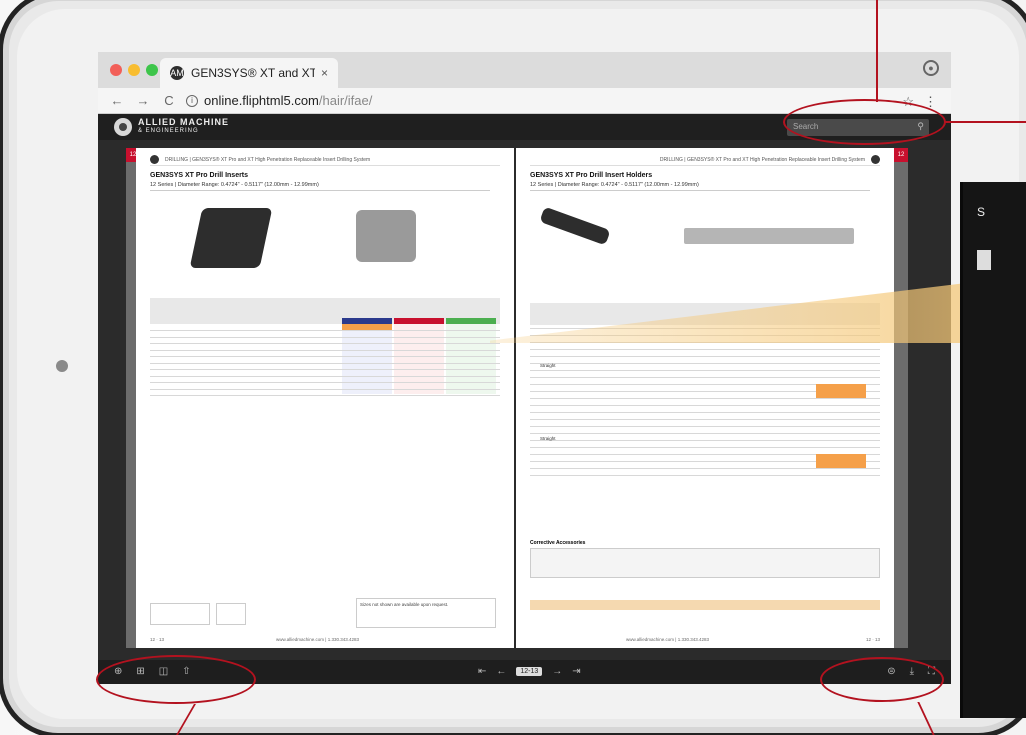  I want to click on forward-icon: →, so click(143, 100).